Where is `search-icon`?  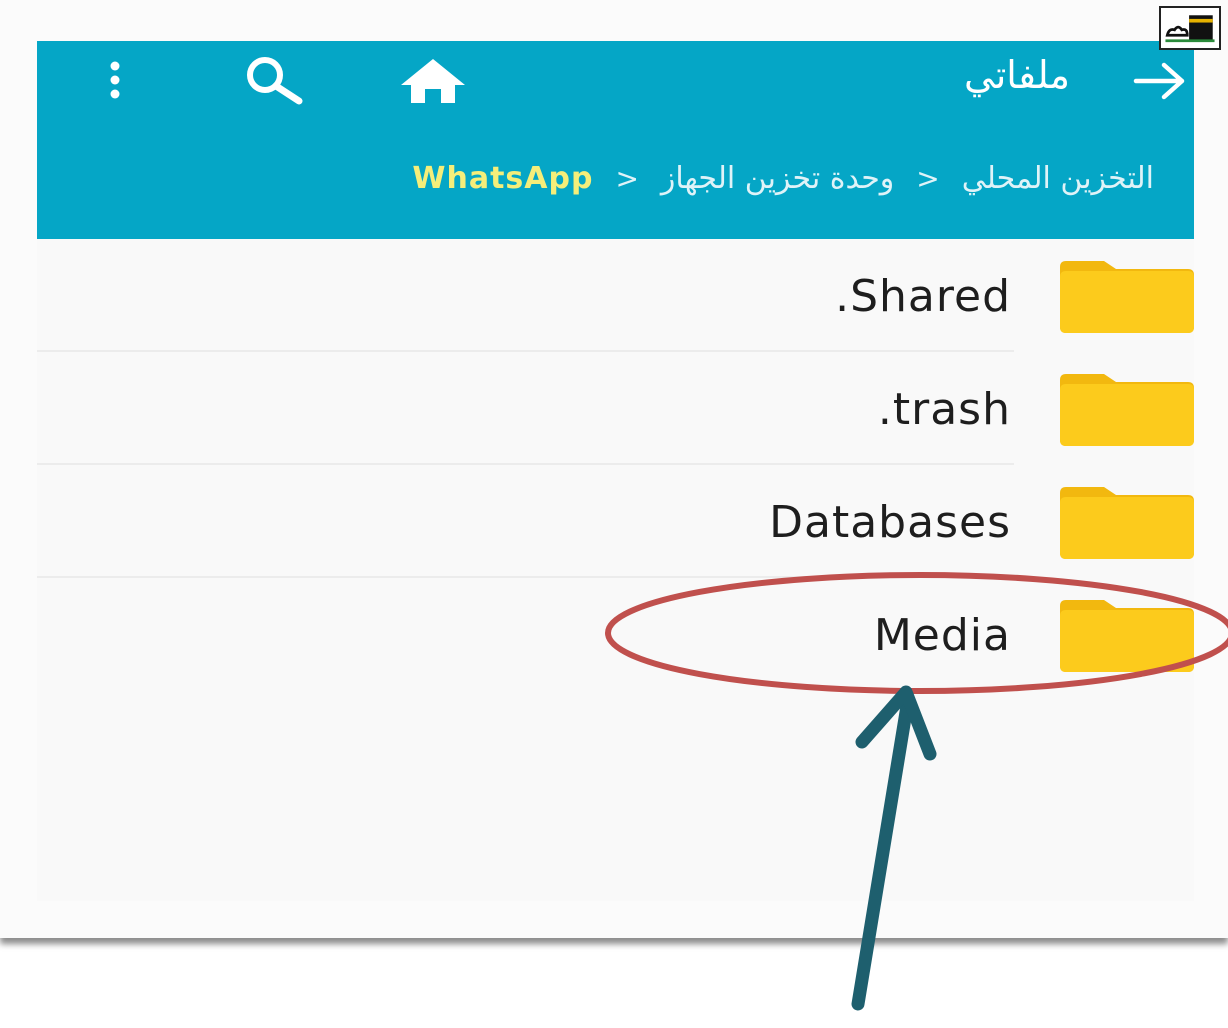
search-icon is located at coordinates (273, 80).